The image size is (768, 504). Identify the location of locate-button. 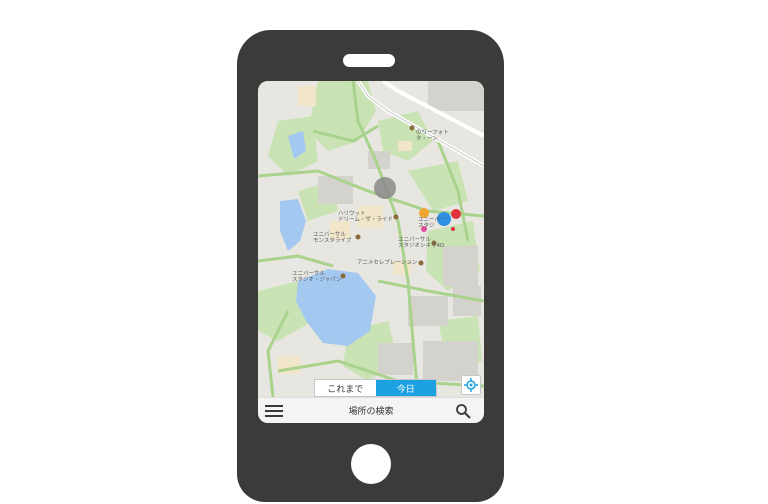
(471, 385).